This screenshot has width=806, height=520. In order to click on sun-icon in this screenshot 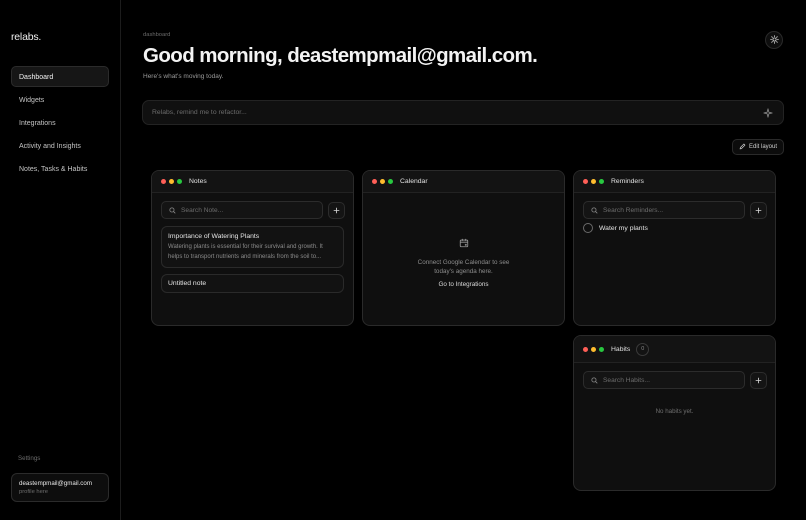, I will do `click(774, 40)`.